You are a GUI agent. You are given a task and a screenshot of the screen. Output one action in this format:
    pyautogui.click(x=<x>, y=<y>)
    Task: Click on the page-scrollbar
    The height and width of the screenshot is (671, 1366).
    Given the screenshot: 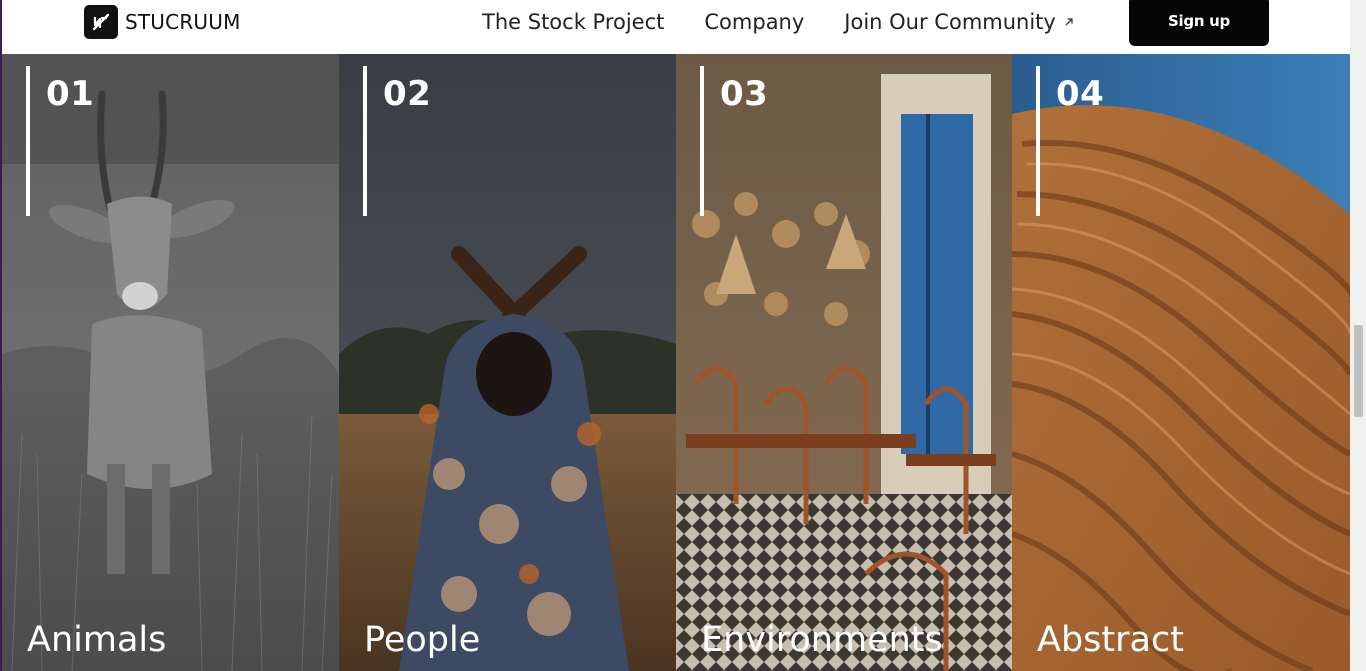 What is the action you would take?
    pyautogui.click(x=1358, y=335)
    